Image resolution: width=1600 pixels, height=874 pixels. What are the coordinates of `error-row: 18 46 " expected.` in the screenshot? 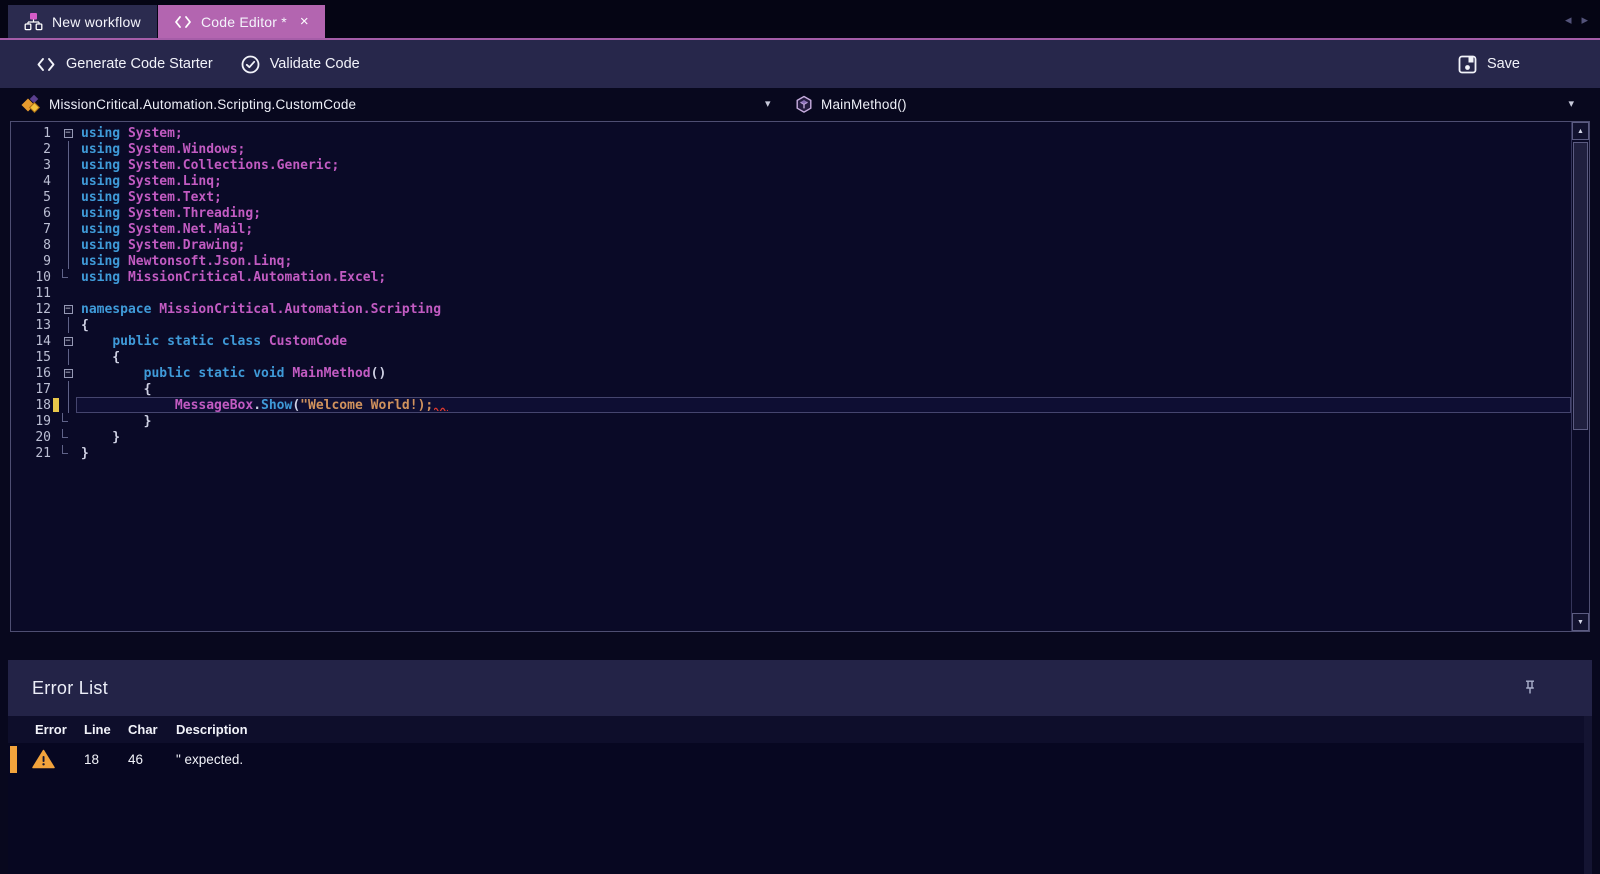 It's located at (800, 759).